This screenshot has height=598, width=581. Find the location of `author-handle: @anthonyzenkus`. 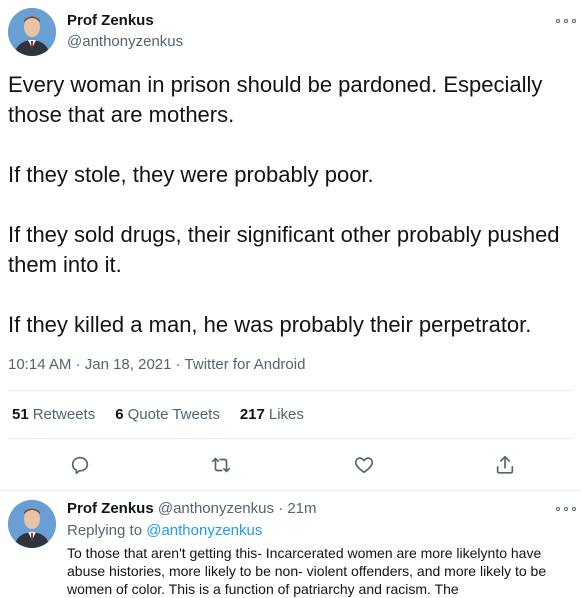

author-handle: @anthonyzenkus is located at coordinates (125, 41).